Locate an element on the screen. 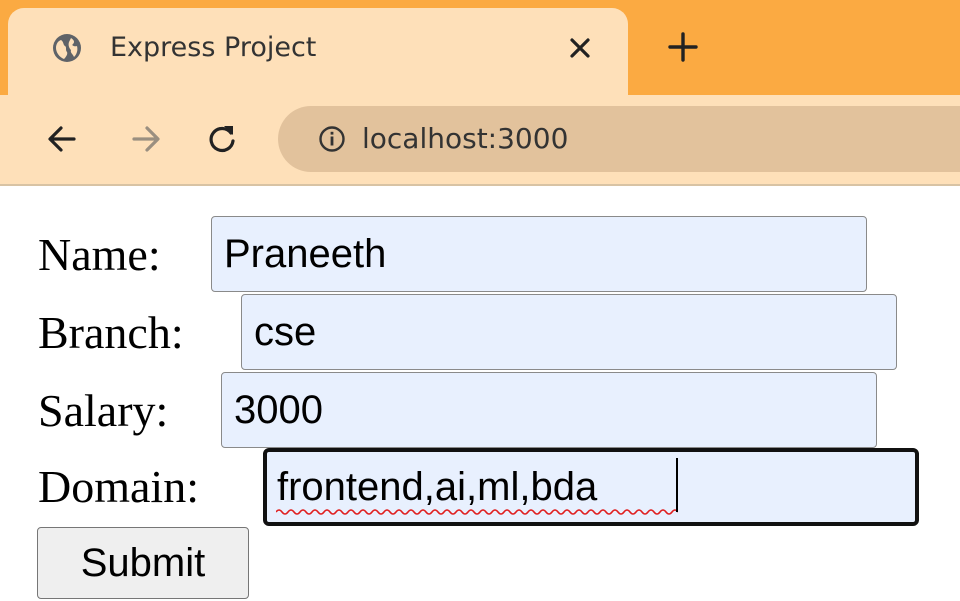  toolbar-divider is located at coordinates (480, 185).